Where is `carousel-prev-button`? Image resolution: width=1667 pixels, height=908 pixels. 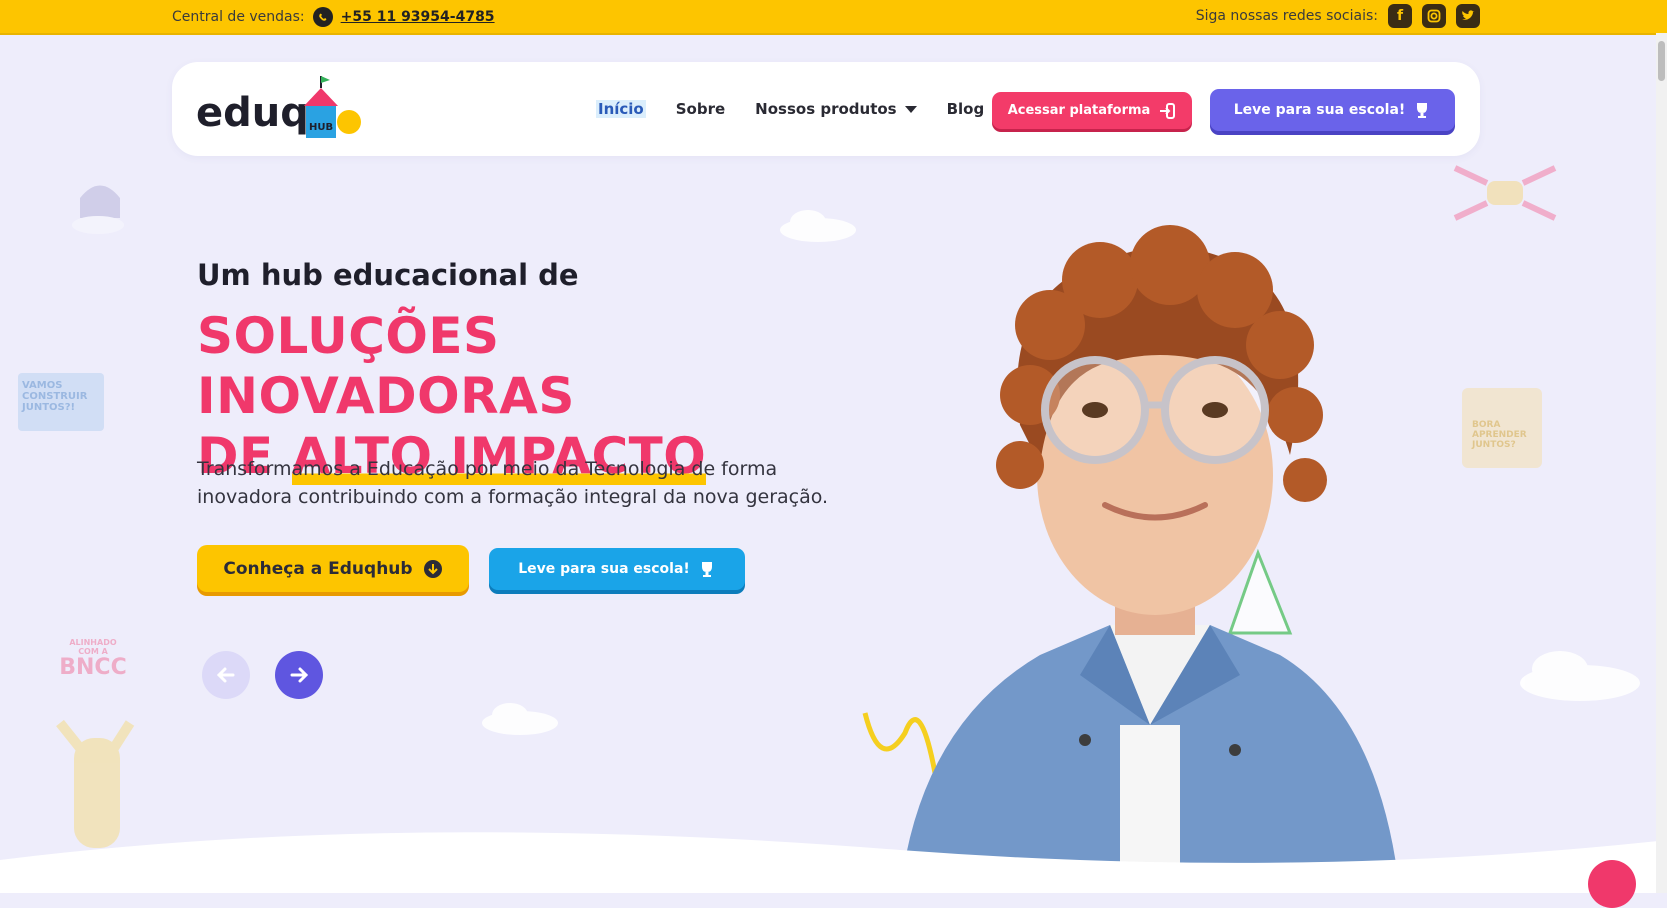
carousel-prev-button is located at coordinates (226, 675).